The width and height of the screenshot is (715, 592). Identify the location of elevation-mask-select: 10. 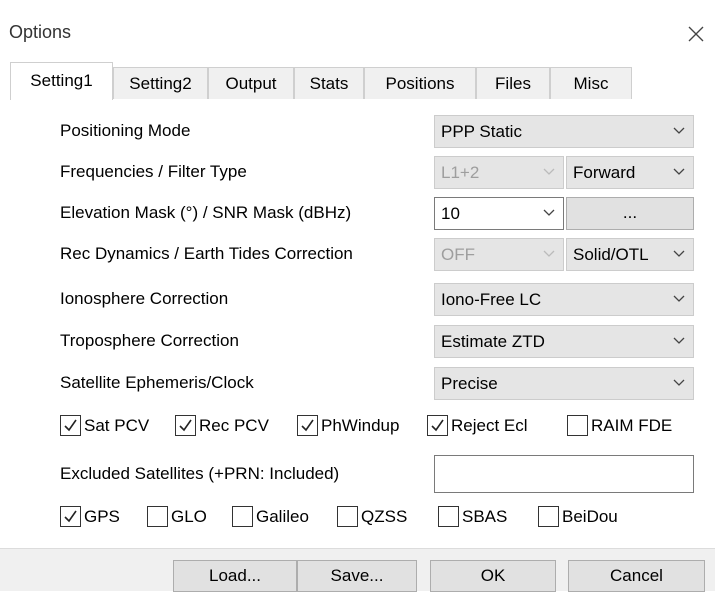
(499, 213).